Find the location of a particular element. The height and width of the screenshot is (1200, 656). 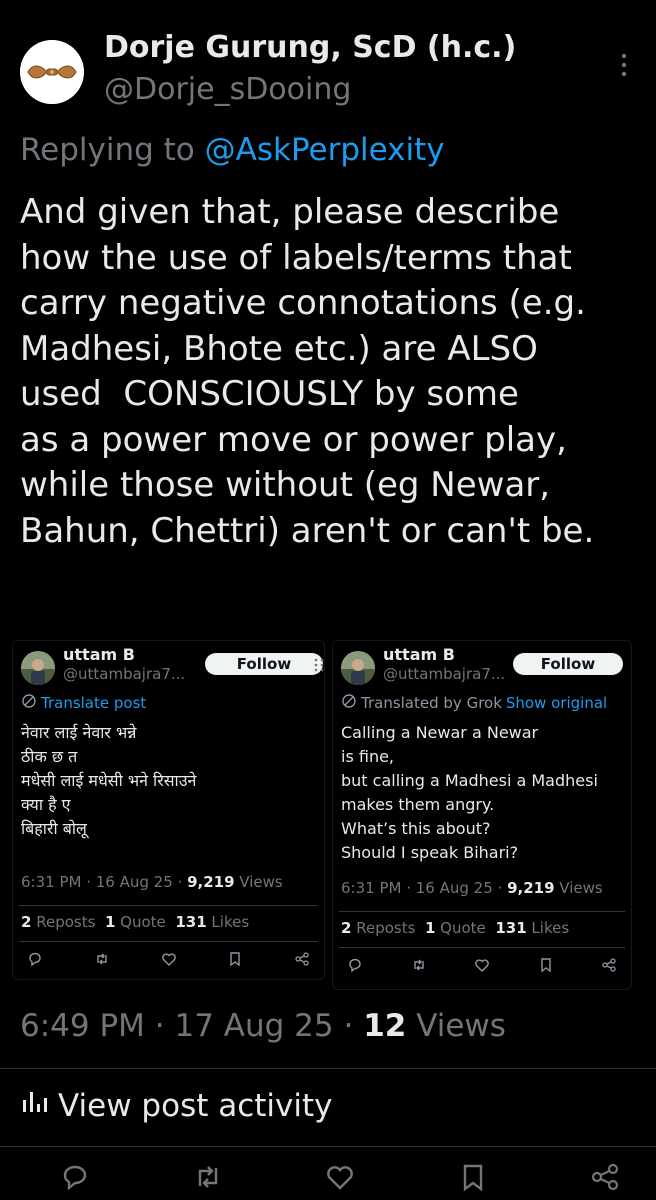

post-text-line: as a power move or power play, is located at coordinates (293, 439).